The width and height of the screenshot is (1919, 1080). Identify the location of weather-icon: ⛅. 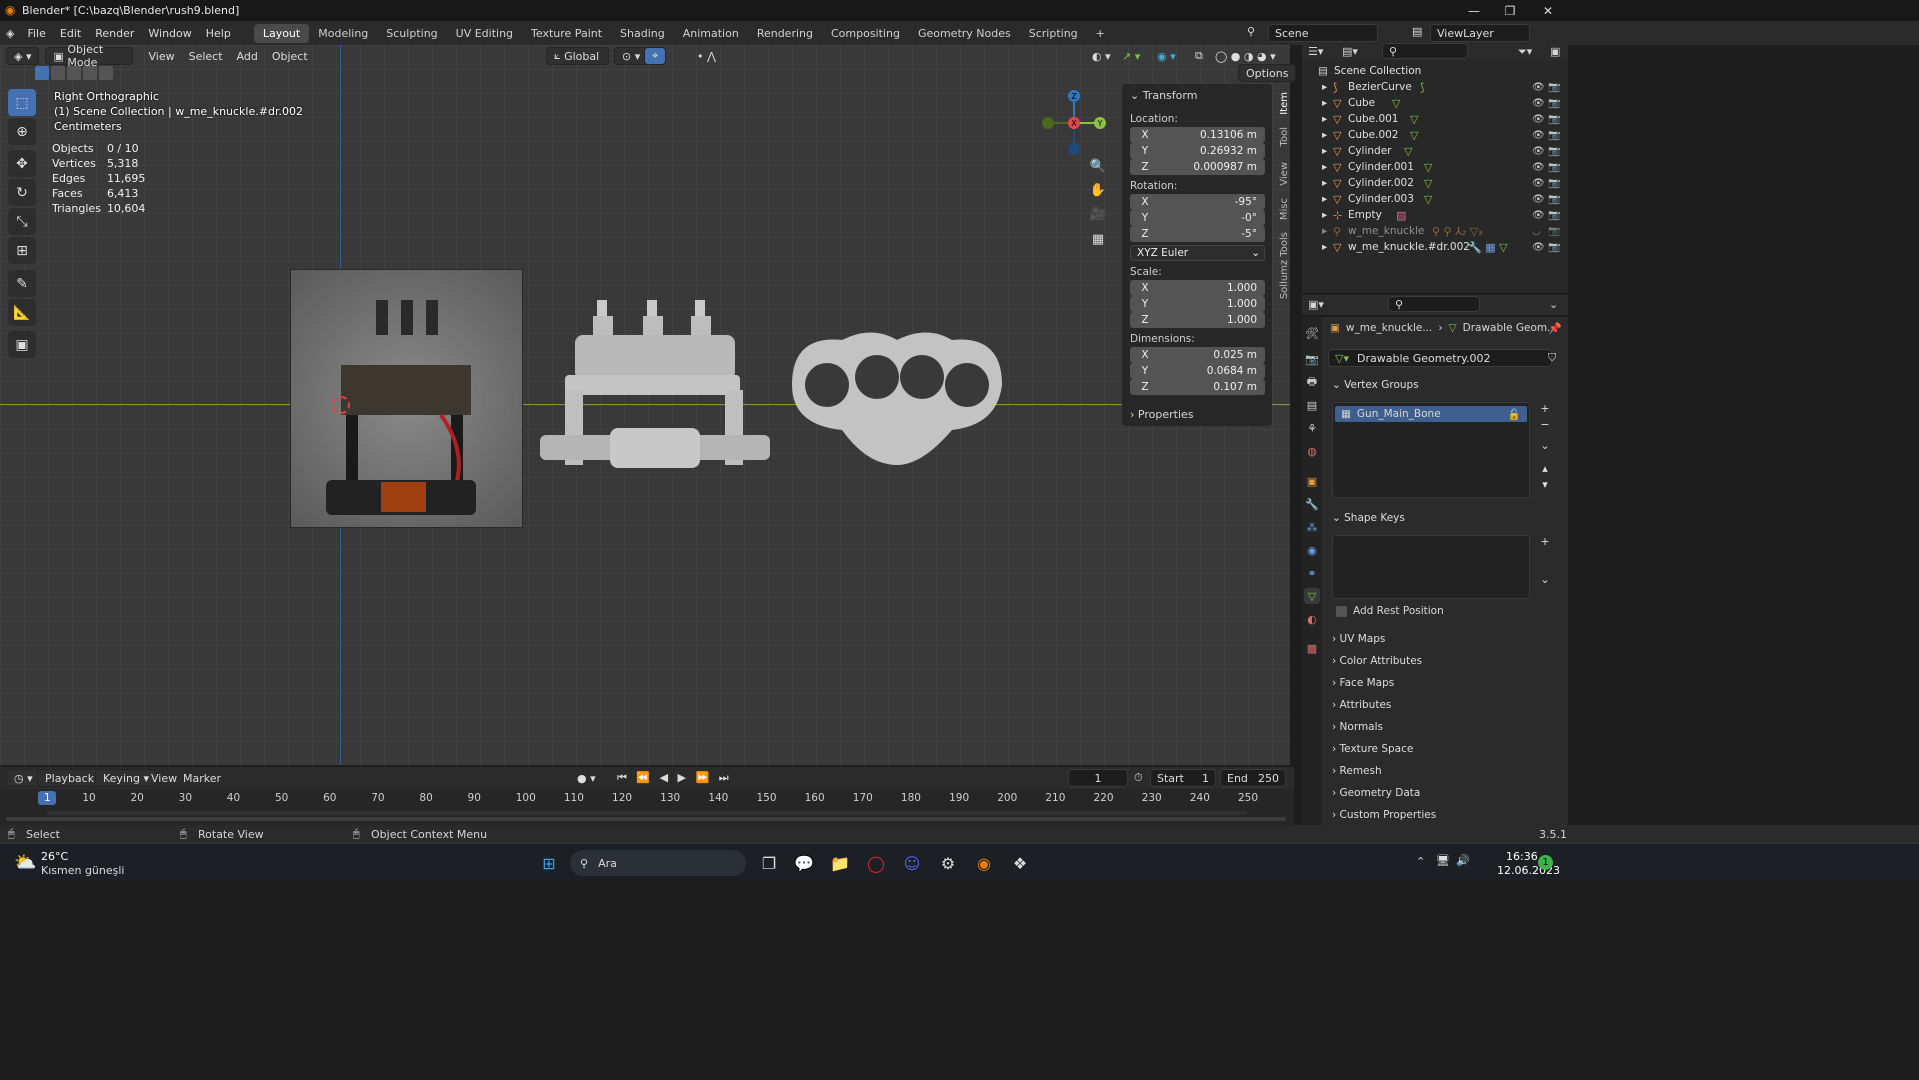
(25, 862).